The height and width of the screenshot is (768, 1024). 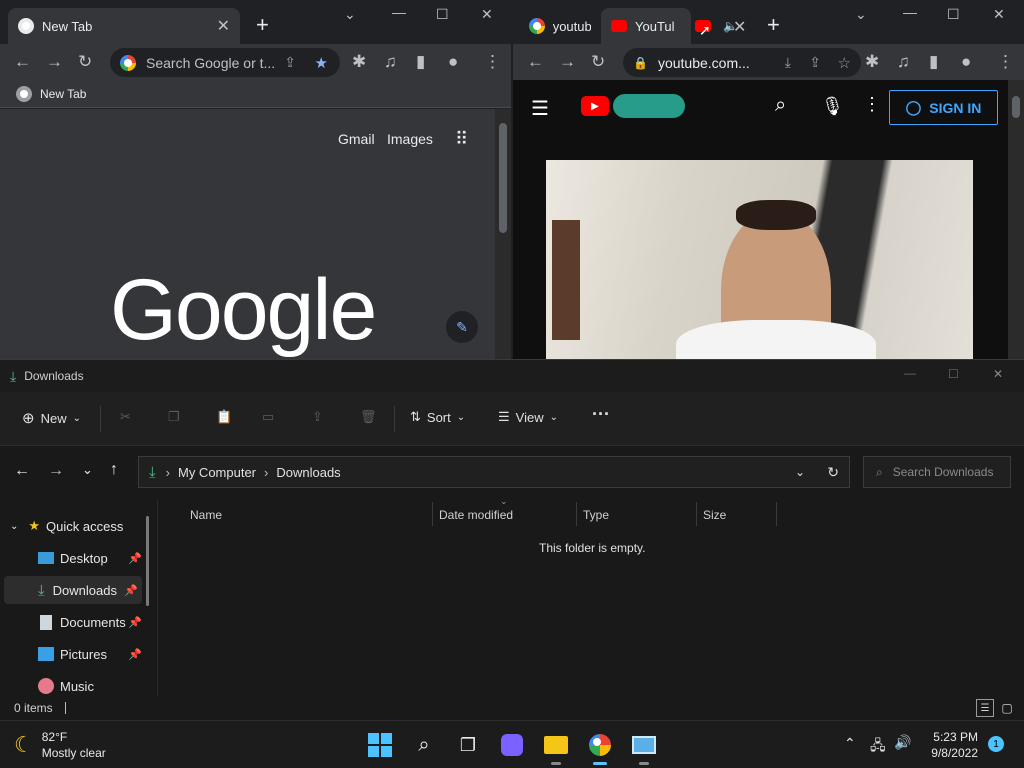 I want to click on rename-icon: ▭, so click(x=268, y=417).